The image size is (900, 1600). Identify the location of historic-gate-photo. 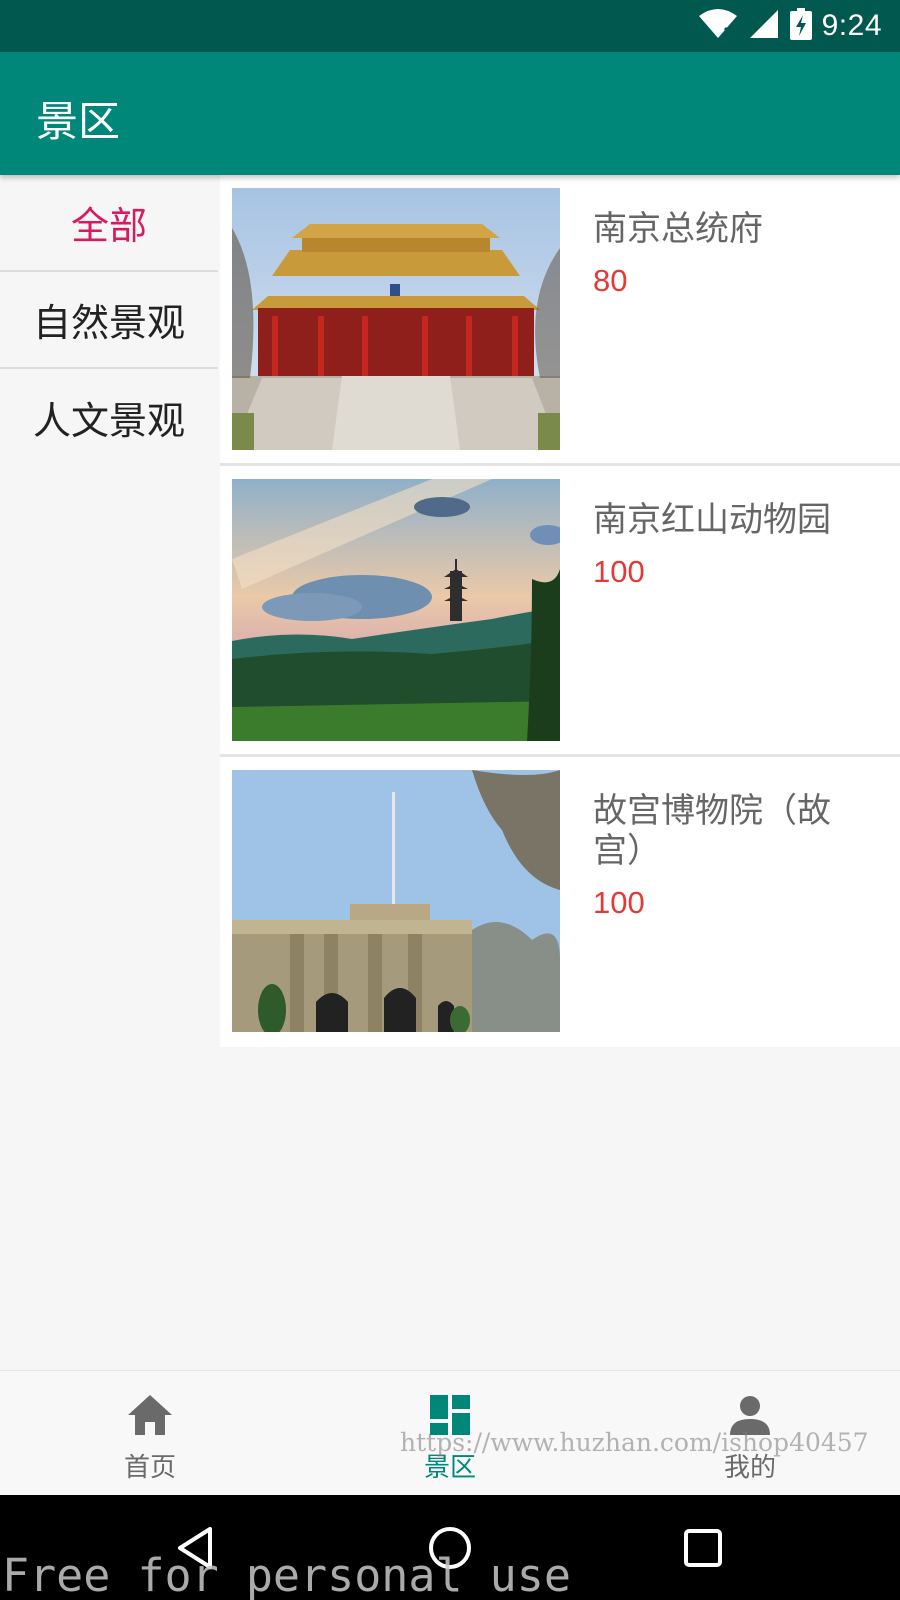
(396, 901).